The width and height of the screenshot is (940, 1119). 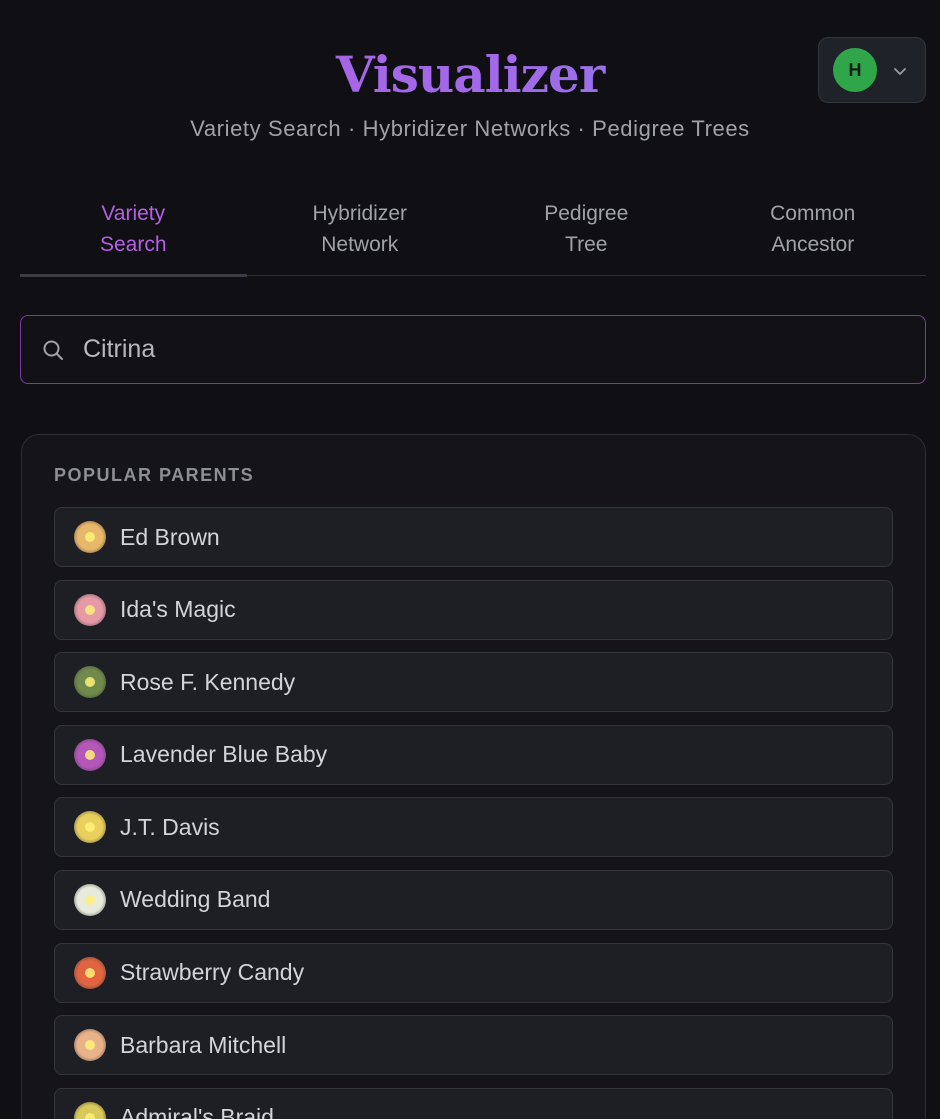 I want to click on app-title: Visualizer, so click(x=470, y=75).